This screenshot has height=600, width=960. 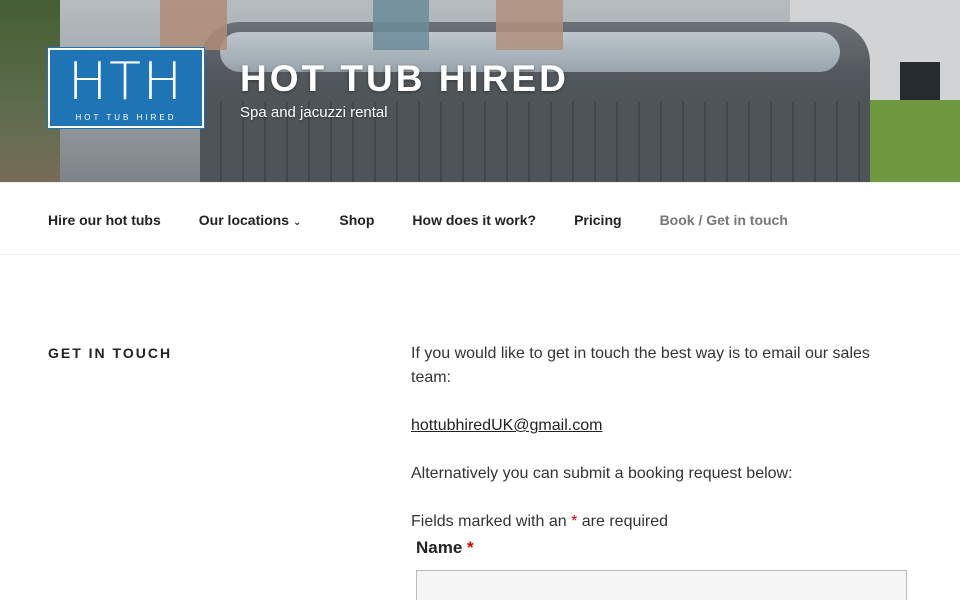 I want to click on page-title: GET IN TOUCH, so click(x=110, y=353).